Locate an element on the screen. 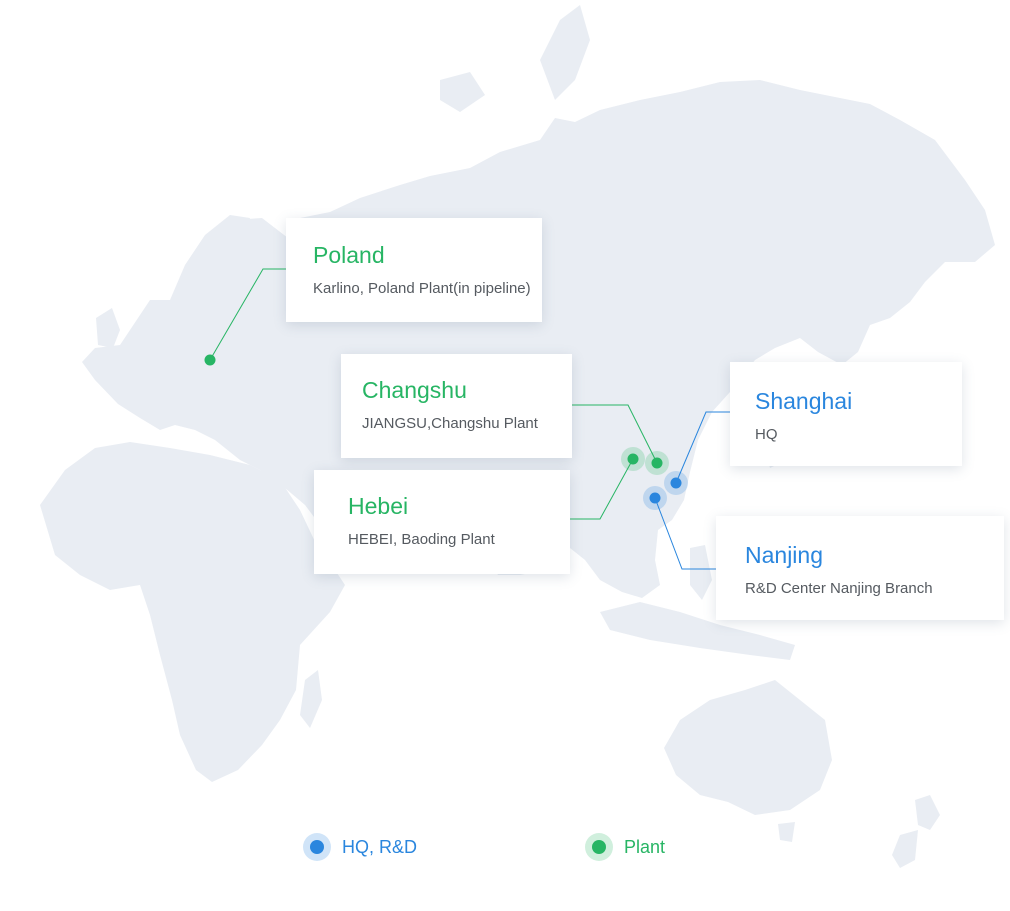  legend-label: HQ, R&D is located at coordinates (380, 846).